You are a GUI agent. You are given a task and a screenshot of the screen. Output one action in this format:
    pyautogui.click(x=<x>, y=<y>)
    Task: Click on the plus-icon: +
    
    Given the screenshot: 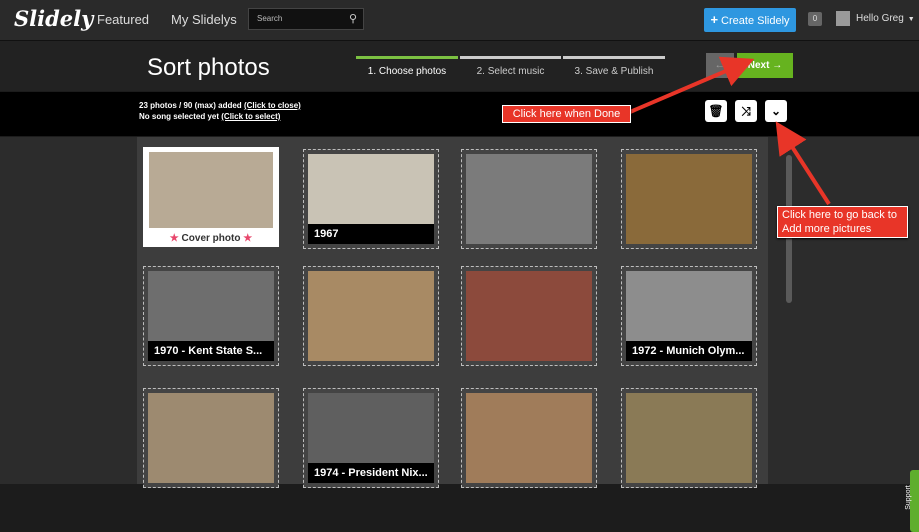 What is the action you would take?
    pyautogui.click(x=714, y=19)
    